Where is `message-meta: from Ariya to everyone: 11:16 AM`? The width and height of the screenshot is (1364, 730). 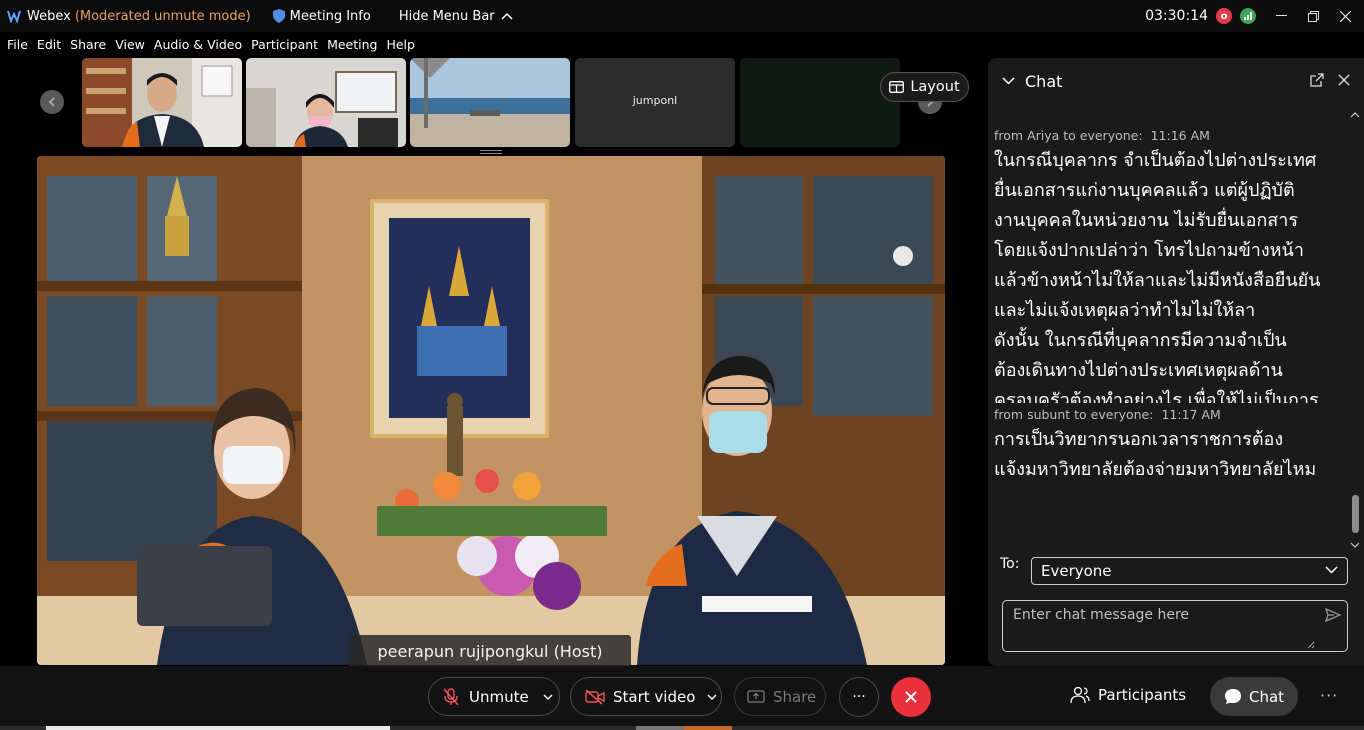
message-meta: from Ariya to everyone: 11:16 AM is located at coordinates (1171, 135).